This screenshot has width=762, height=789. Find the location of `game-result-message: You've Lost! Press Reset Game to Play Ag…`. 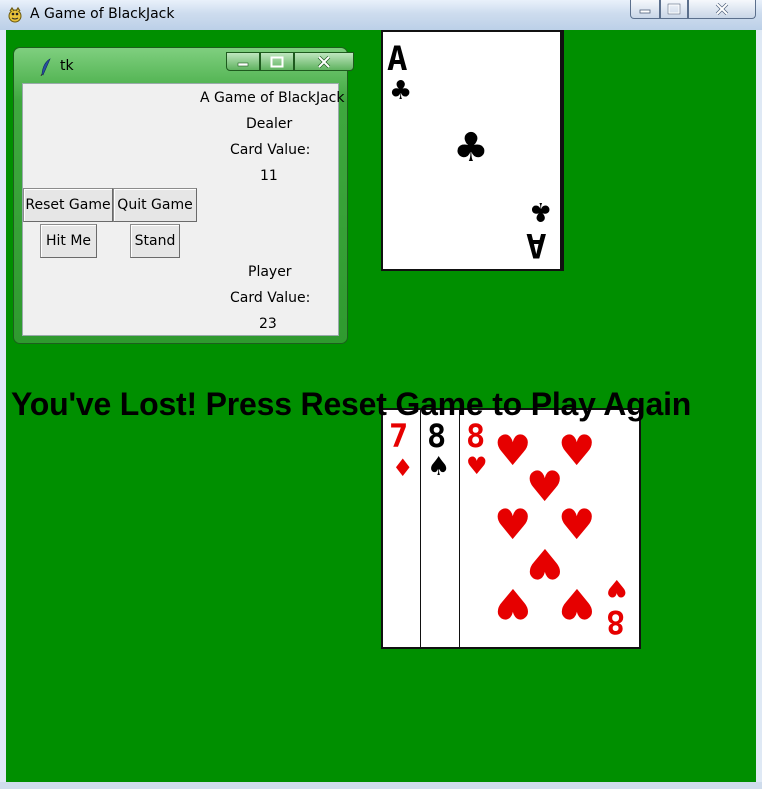

game-result-message: You've Lost! Press Reset Game to Play Ag… is located at coordinates (351, 404).